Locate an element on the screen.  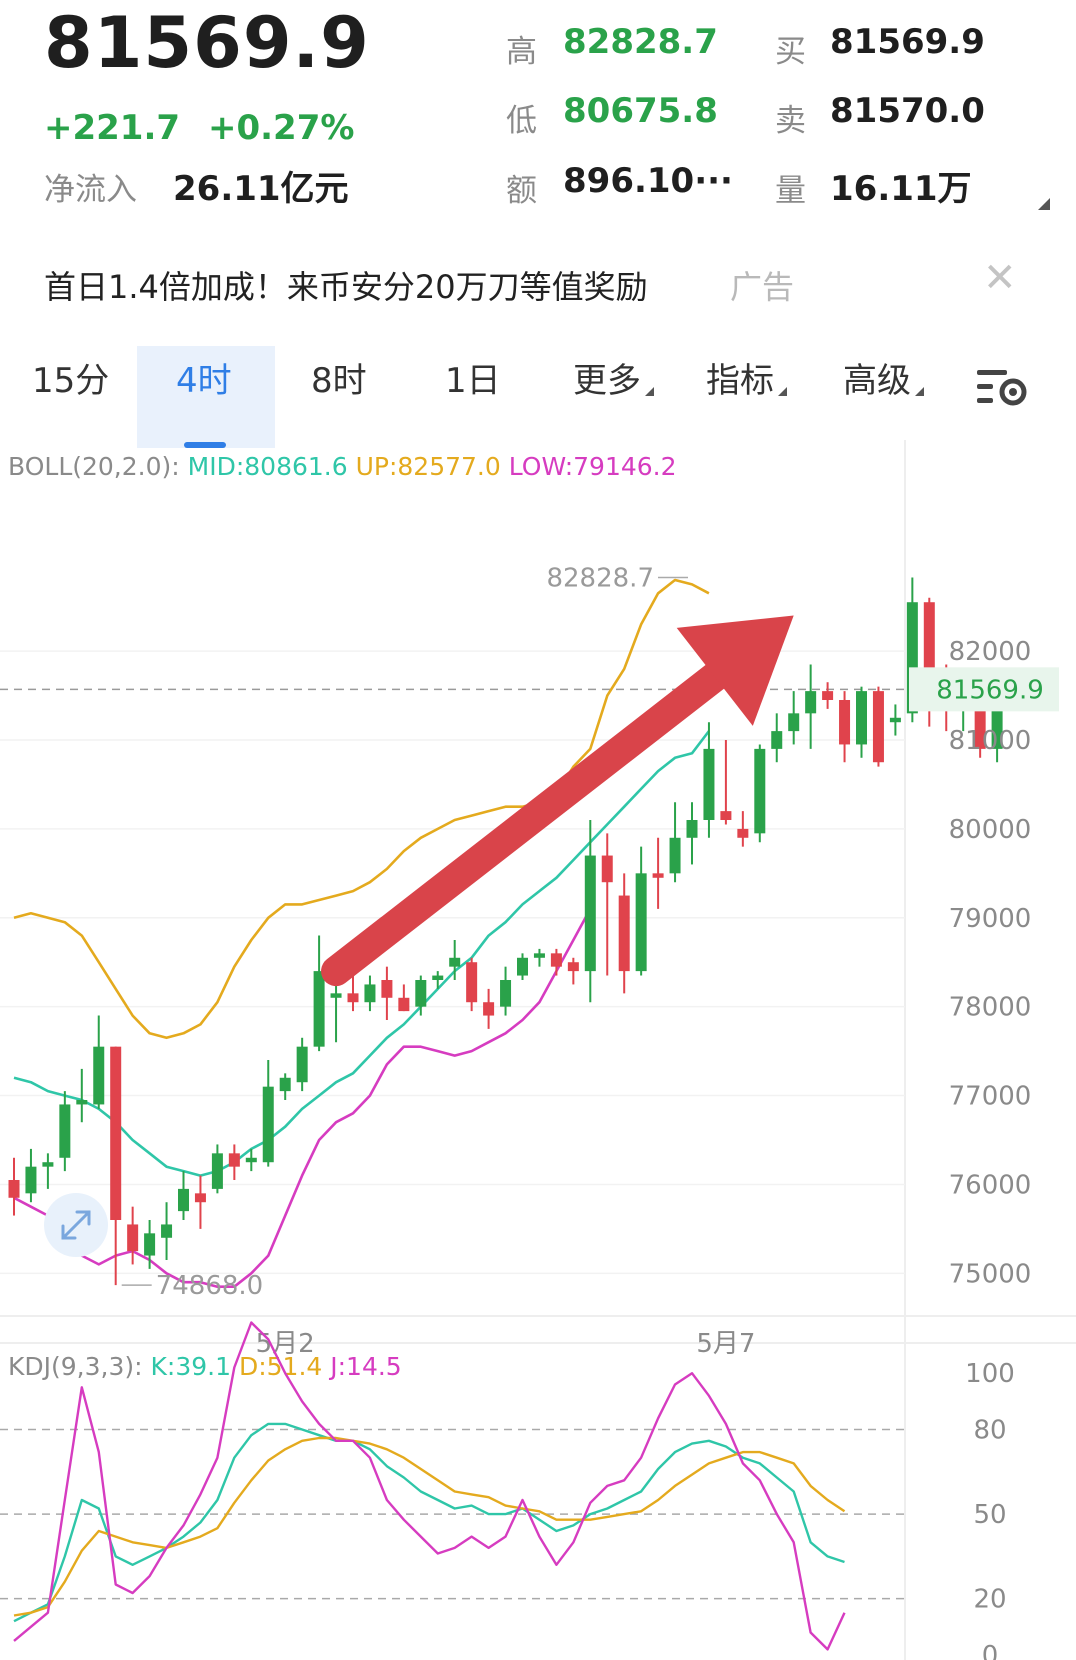
tab-15m: 15分 is located at coordinates (70, 381).